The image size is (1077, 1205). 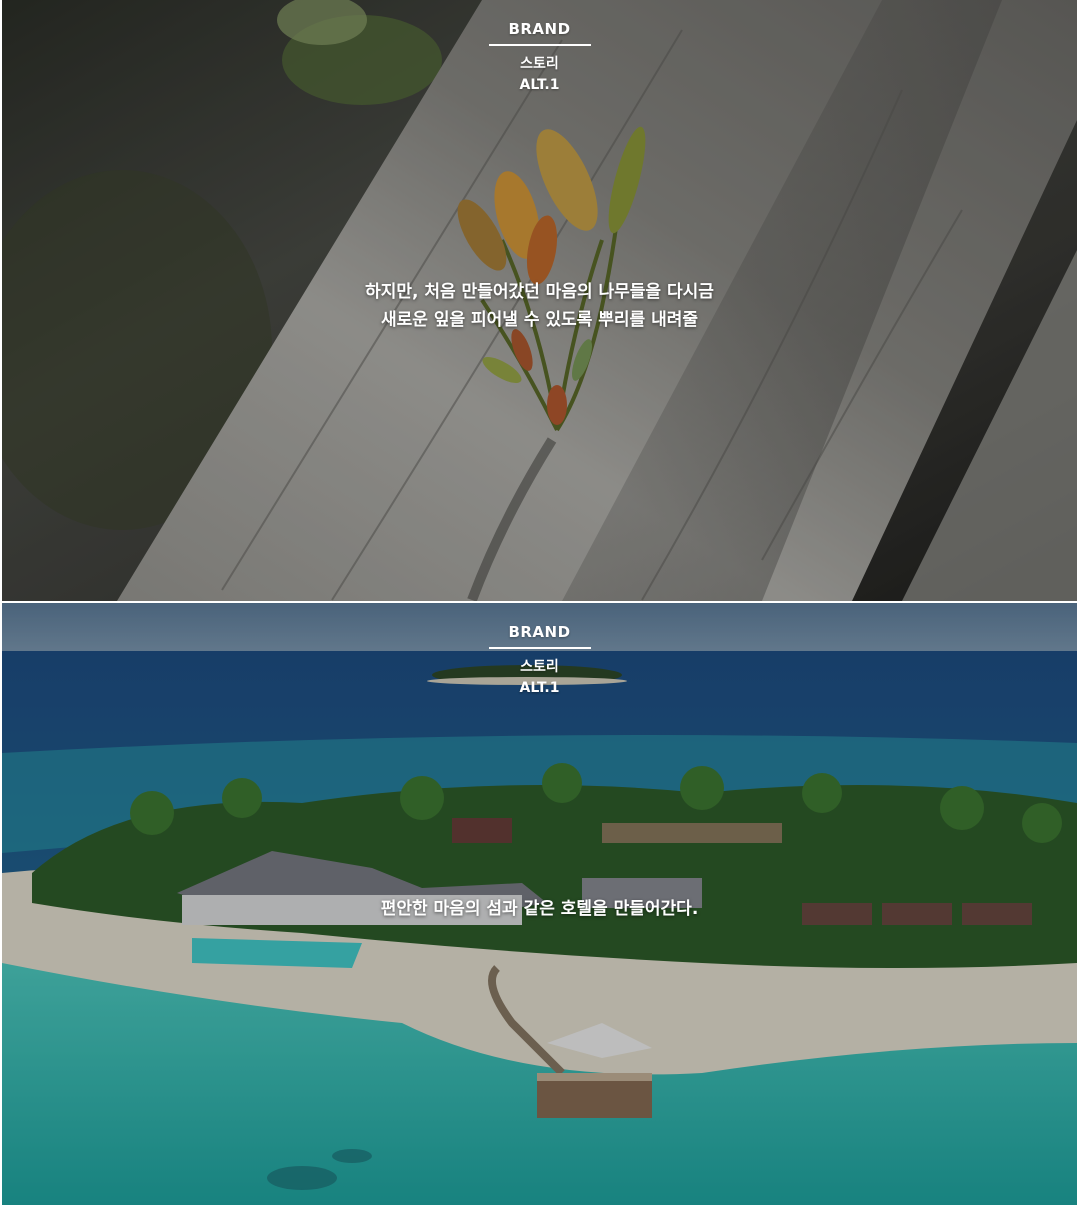 I want to click on section-headline: 편안한 마음의 섬과 같은 호텔을 만들어간다., so click(x=539, y=909).